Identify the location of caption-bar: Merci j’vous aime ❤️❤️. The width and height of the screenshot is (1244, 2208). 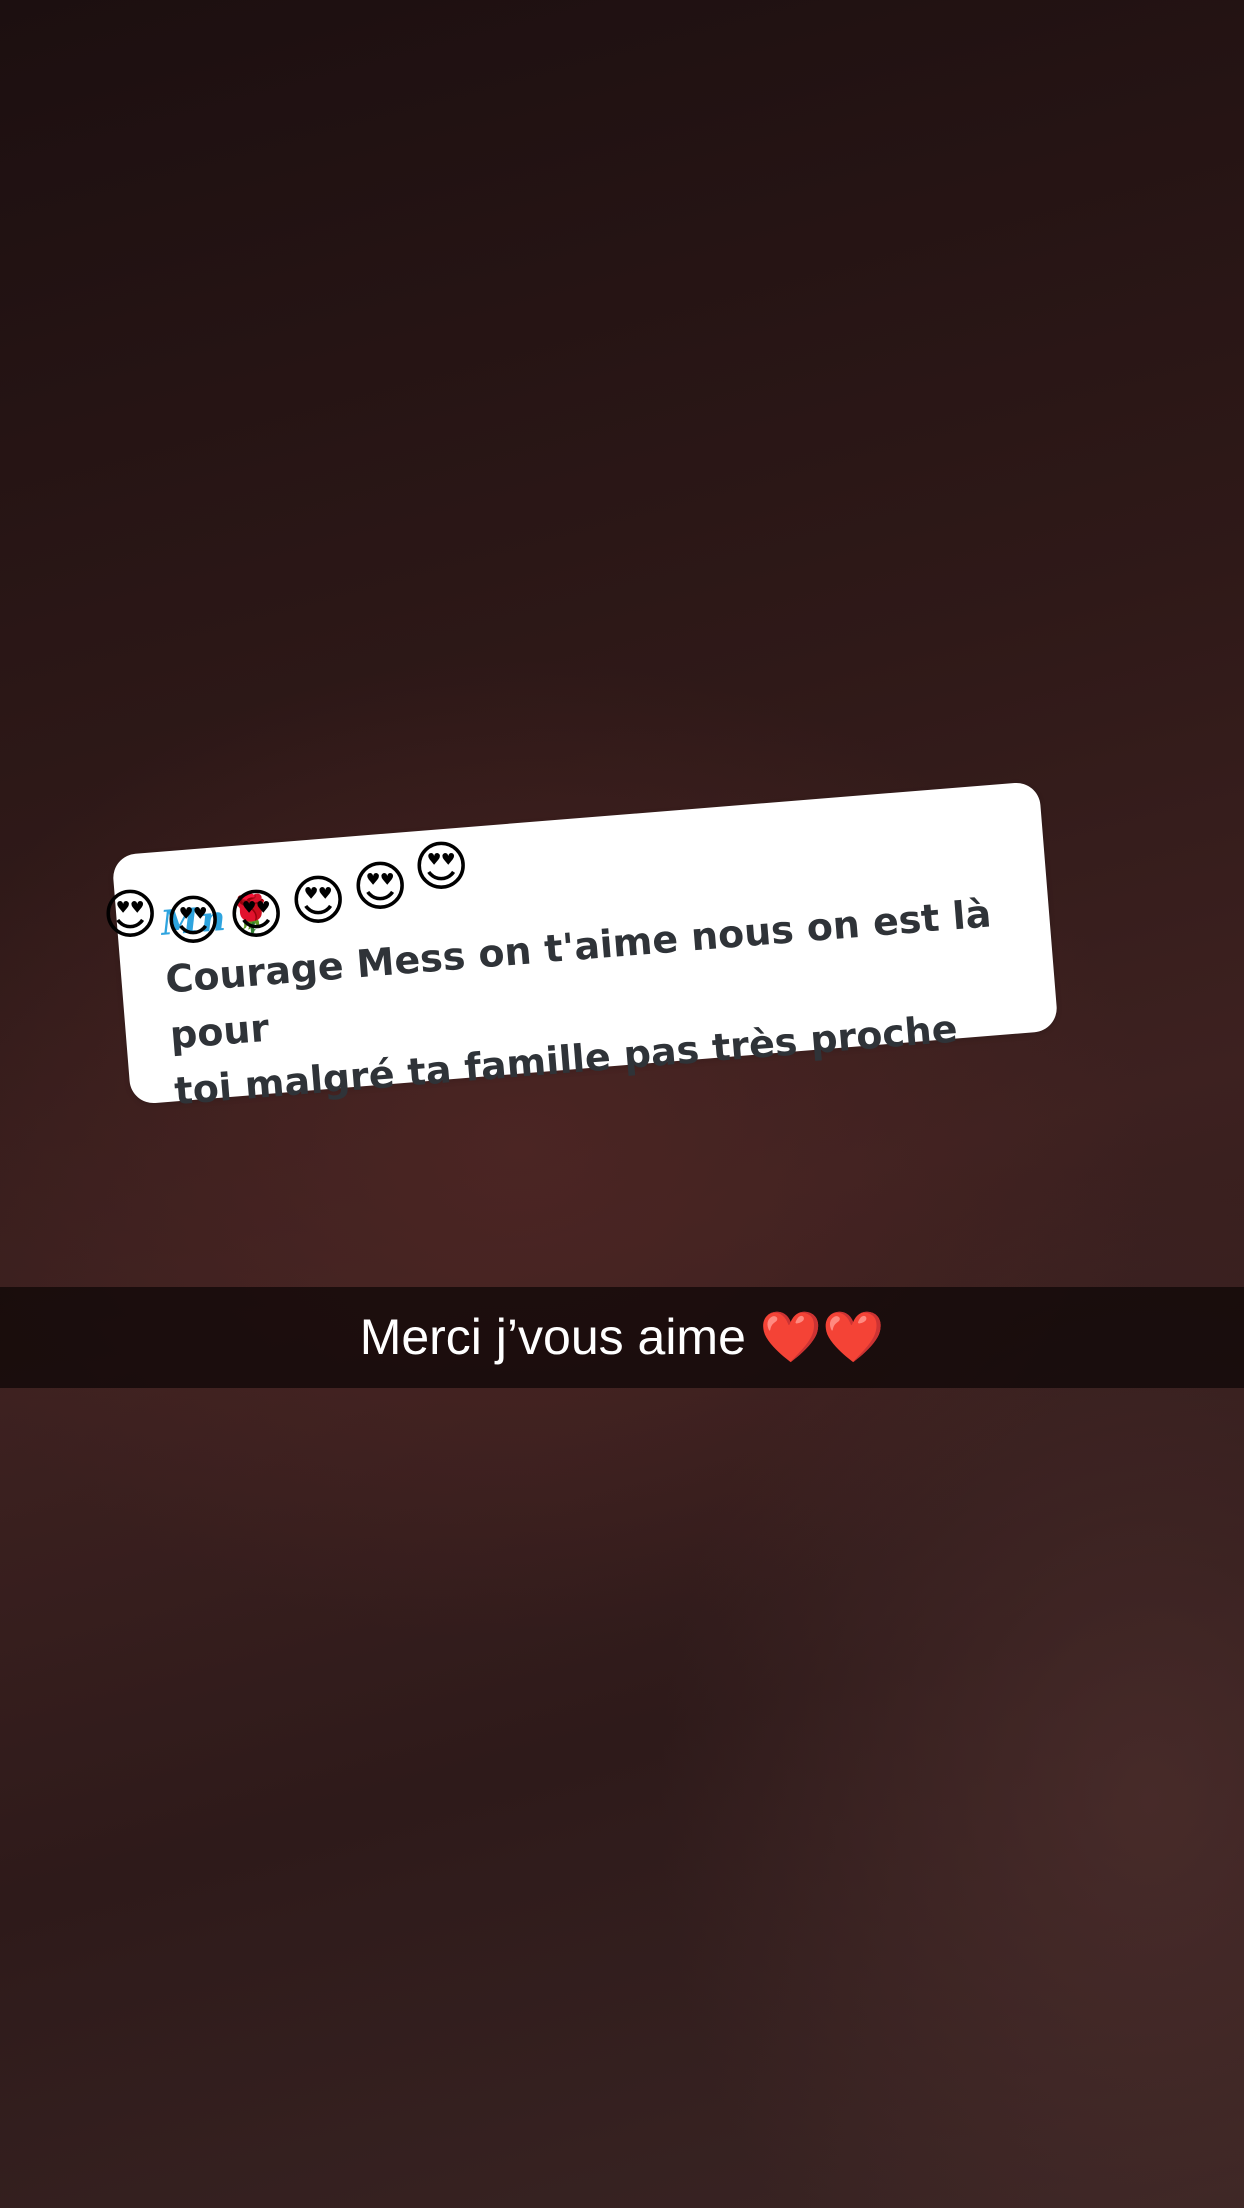
(622, 1337).